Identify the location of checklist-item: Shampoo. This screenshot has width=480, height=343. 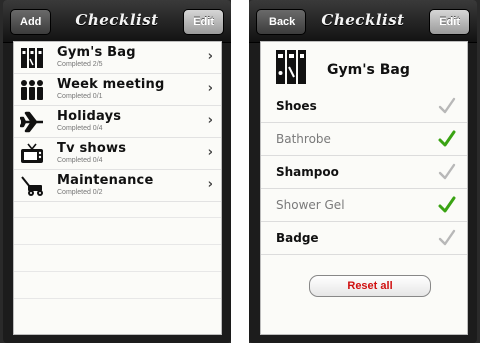
(364, 172).